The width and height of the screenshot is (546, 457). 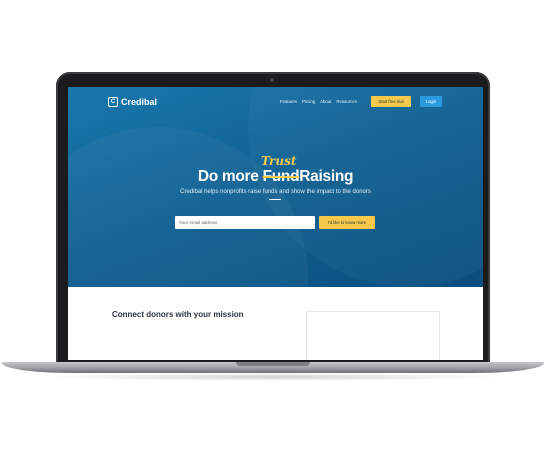 What do you see at coordinates (308, 101) in the screenshot?
I see `nav-pricing: Pricing` at bounding box center [308, 101].